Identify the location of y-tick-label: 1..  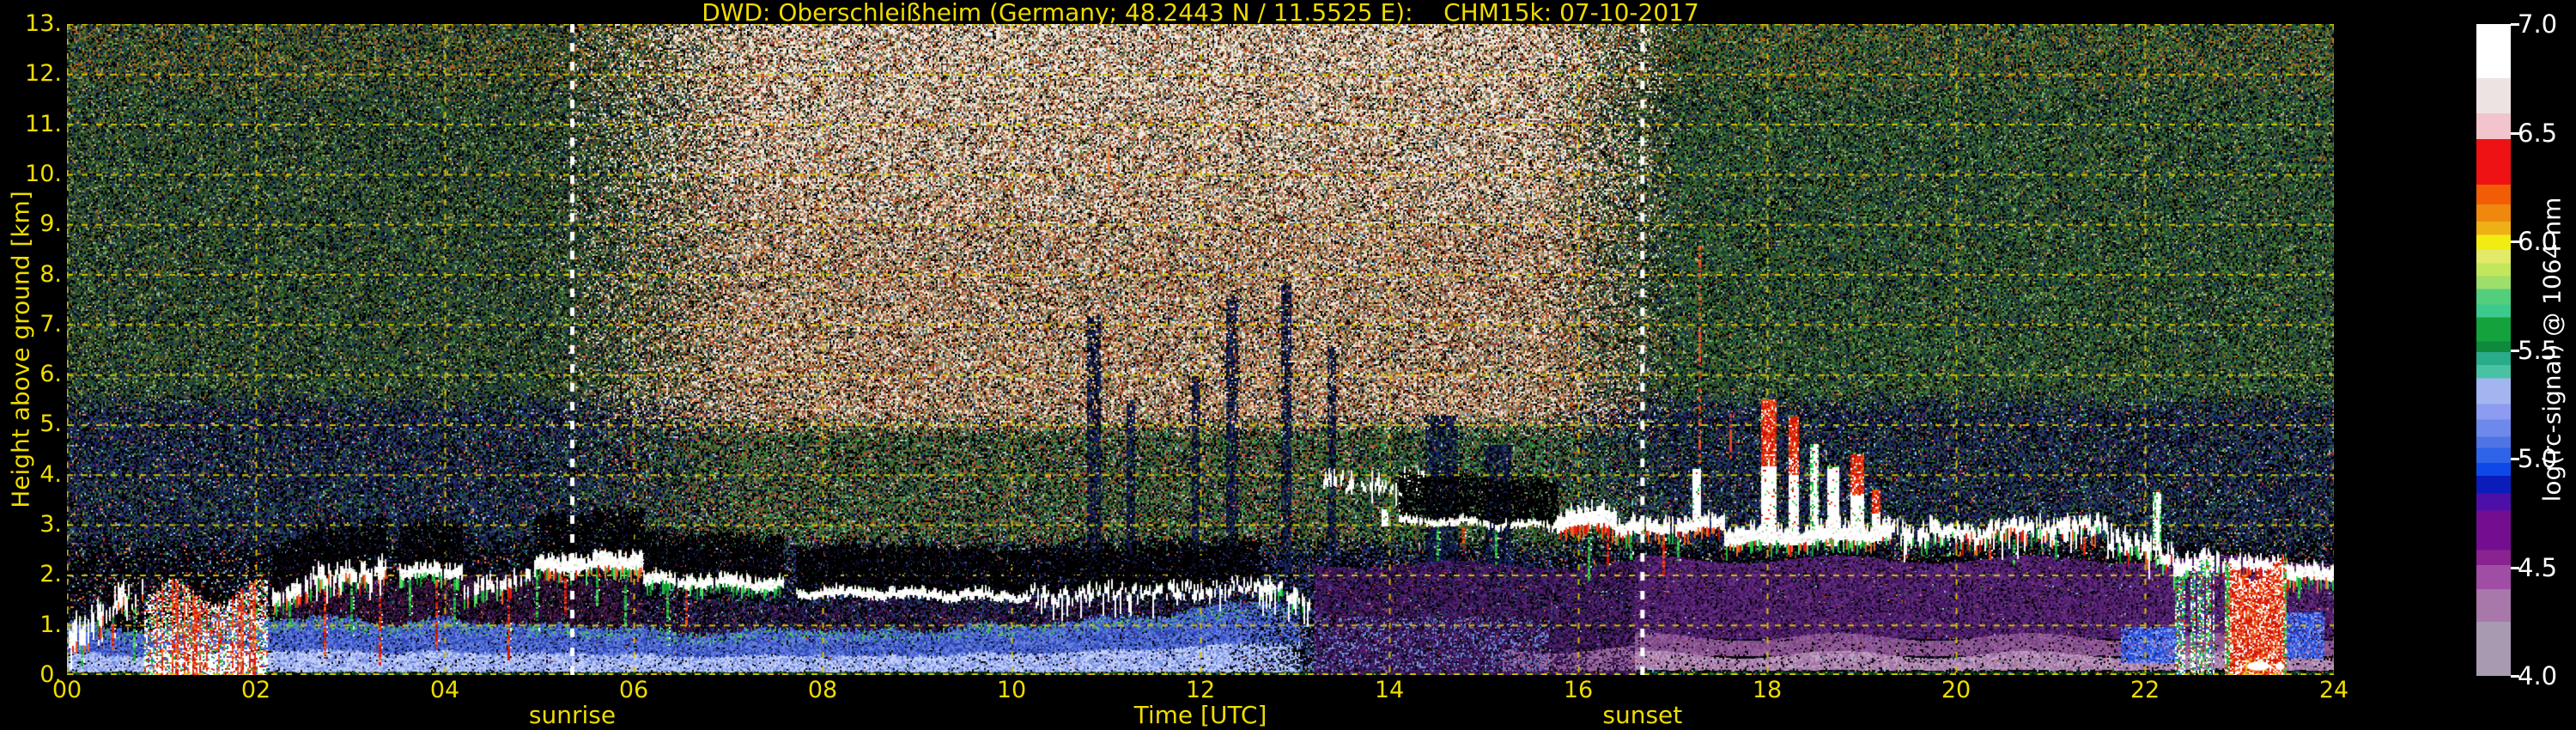
(50, 624).